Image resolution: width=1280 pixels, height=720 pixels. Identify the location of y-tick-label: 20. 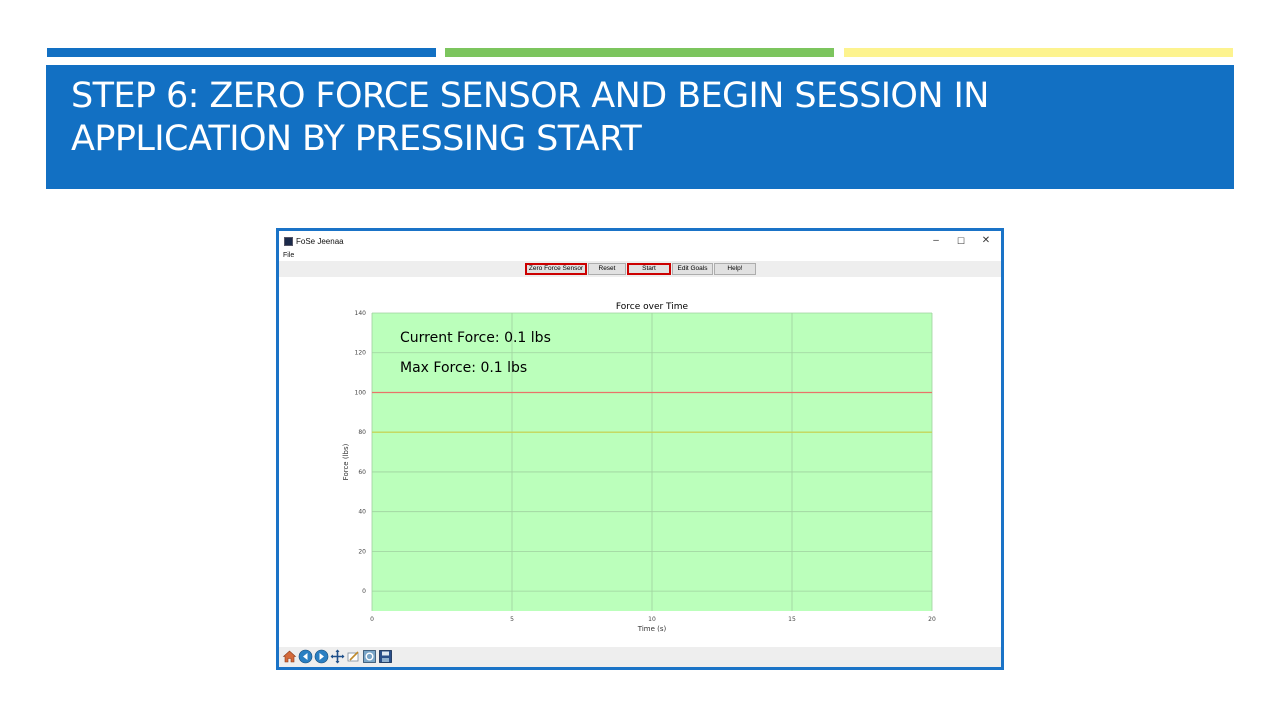
(362, 551).